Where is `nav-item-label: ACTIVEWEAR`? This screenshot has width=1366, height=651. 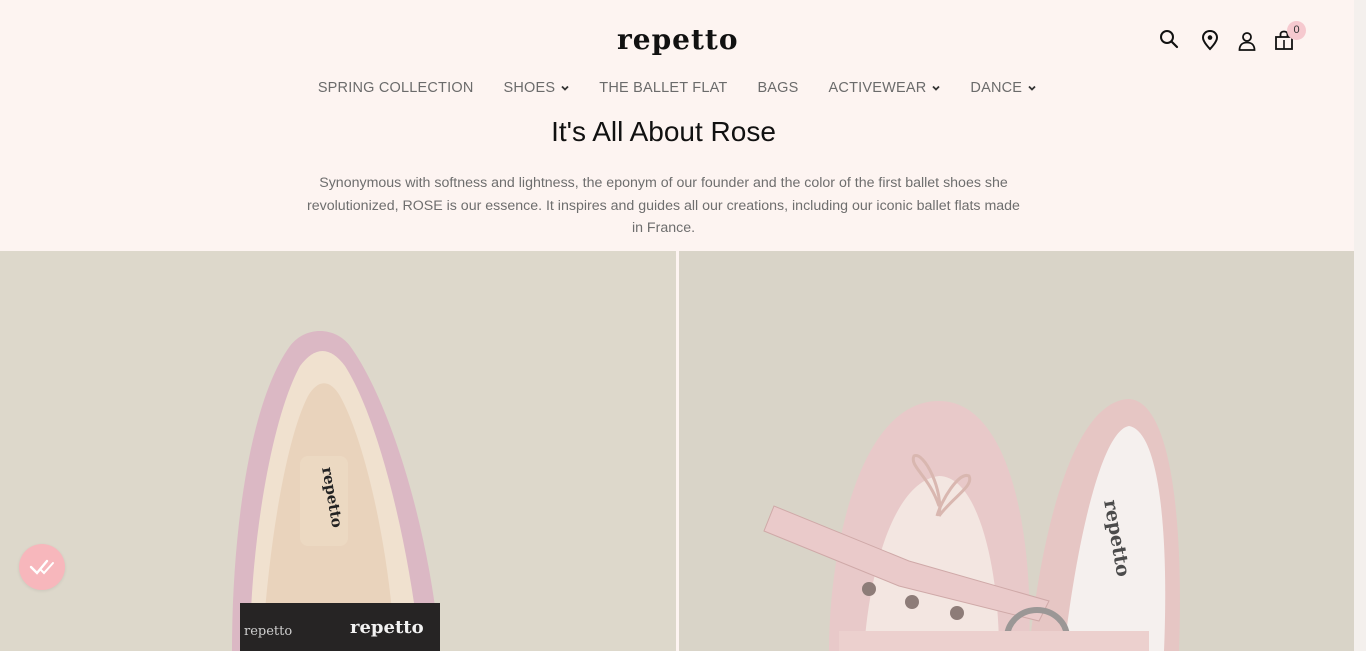
nav-item-label: ACTIVEWEAR is located at coordinates (877, 88).